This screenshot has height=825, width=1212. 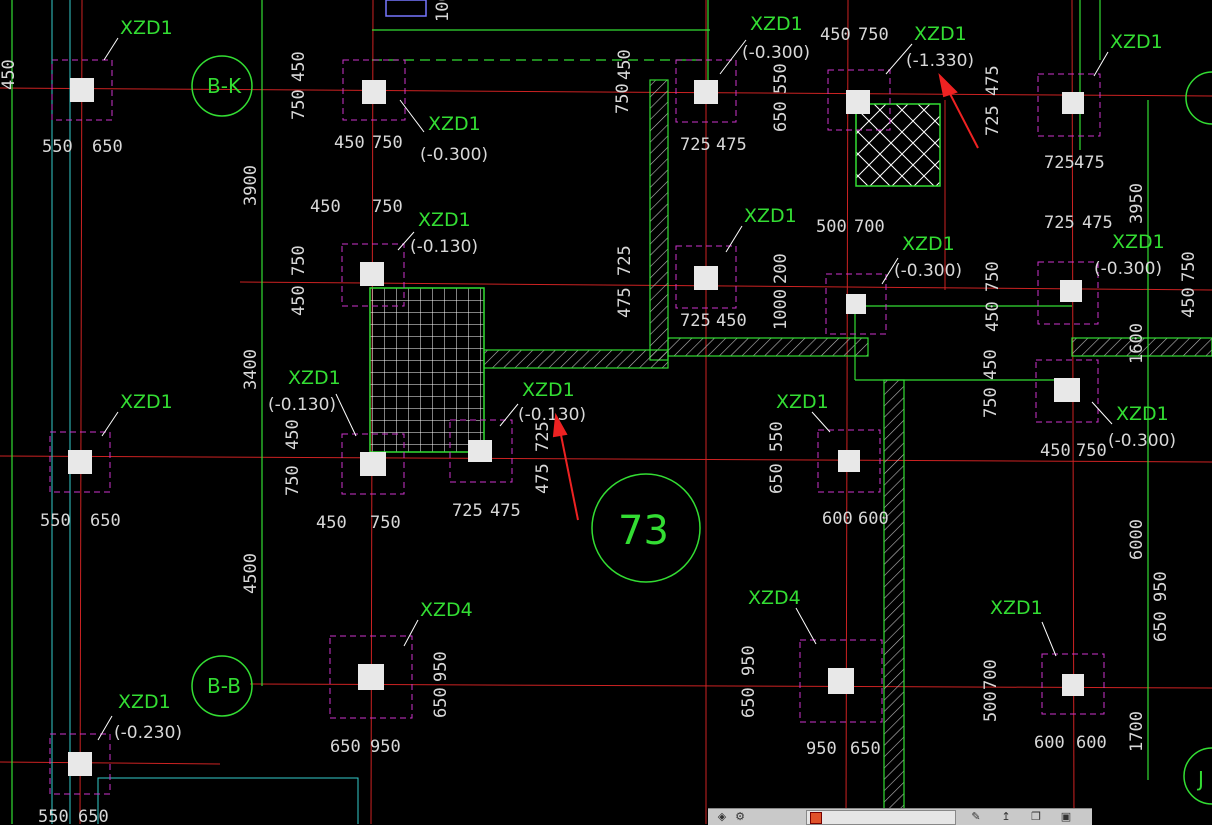 I want to click on svg-text: 4500, so click(x=251, y=573).